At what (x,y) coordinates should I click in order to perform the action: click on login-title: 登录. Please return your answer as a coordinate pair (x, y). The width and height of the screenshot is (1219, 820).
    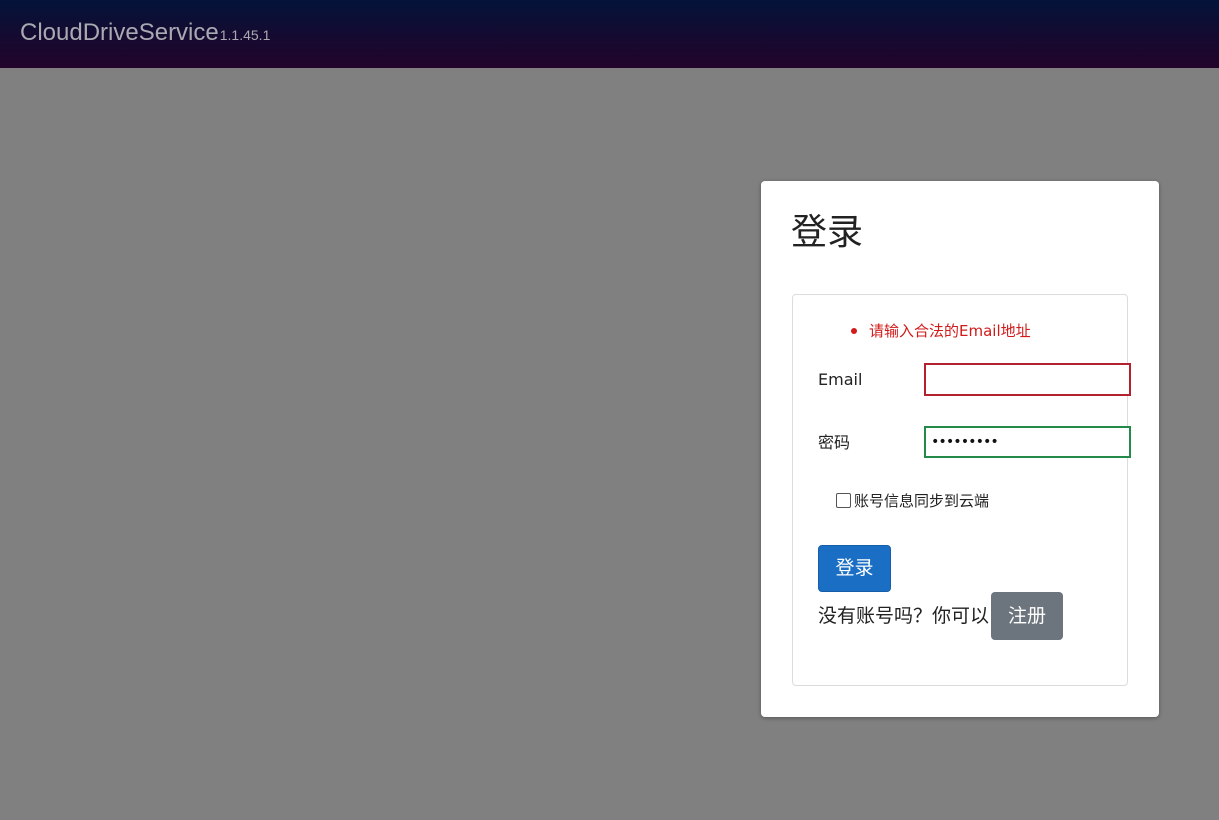
    Looking at the image, I should click on (827, 232).